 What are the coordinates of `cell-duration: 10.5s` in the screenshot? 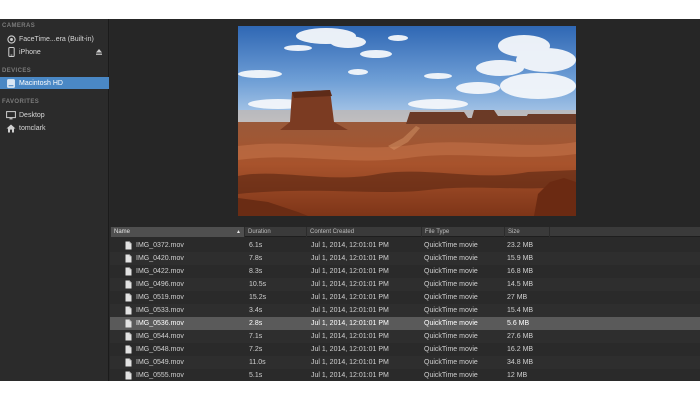 It's located at (258, 284).